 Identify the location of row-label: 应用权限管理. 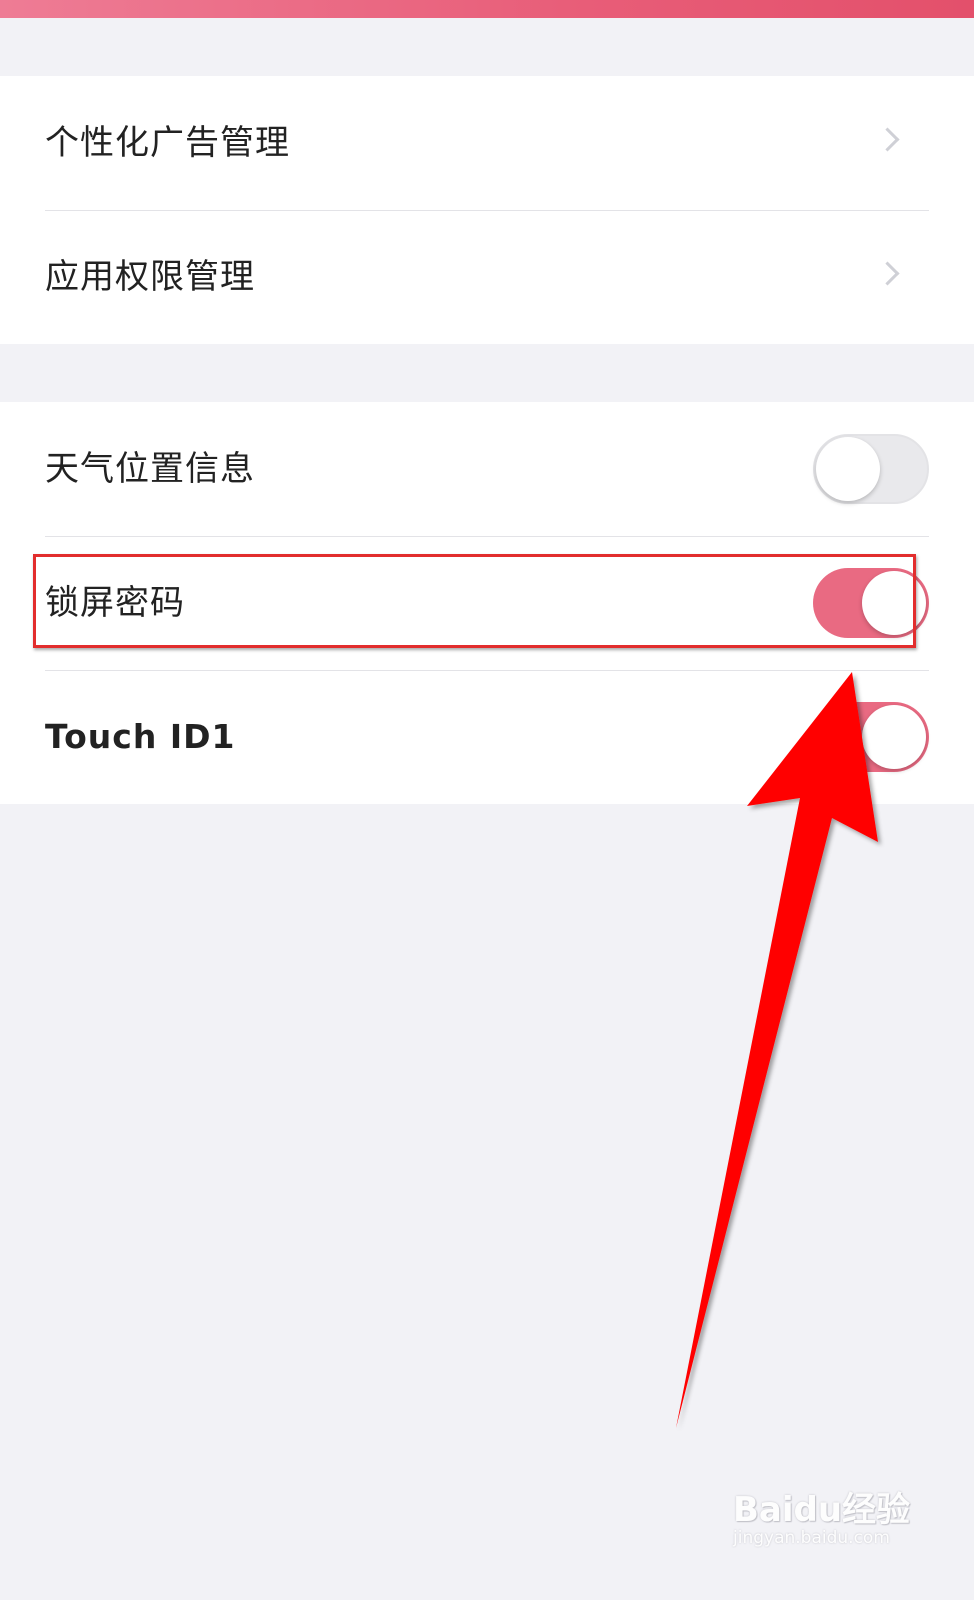
(150, 277).